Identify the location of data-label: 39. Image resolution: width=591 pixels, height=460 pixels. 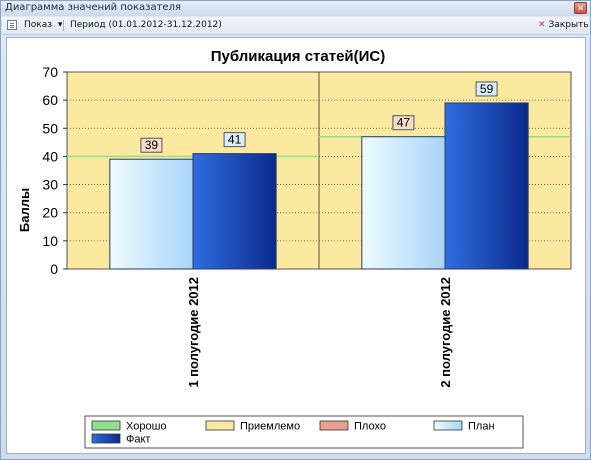
(152, 145).